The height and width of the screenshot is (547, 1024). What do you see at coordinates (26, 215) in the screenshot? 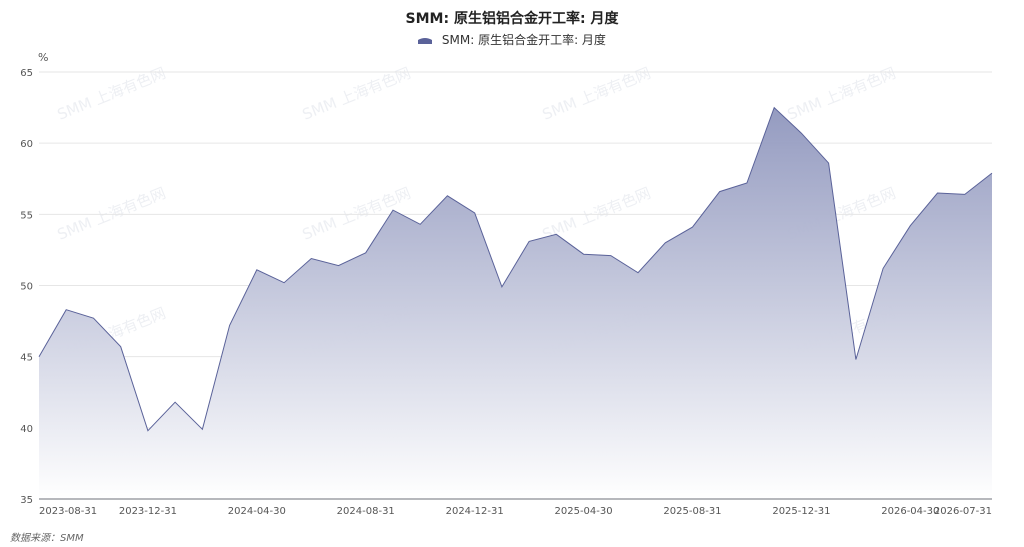
I see `y-tick-label: 55` at bounding box center [26, 215].